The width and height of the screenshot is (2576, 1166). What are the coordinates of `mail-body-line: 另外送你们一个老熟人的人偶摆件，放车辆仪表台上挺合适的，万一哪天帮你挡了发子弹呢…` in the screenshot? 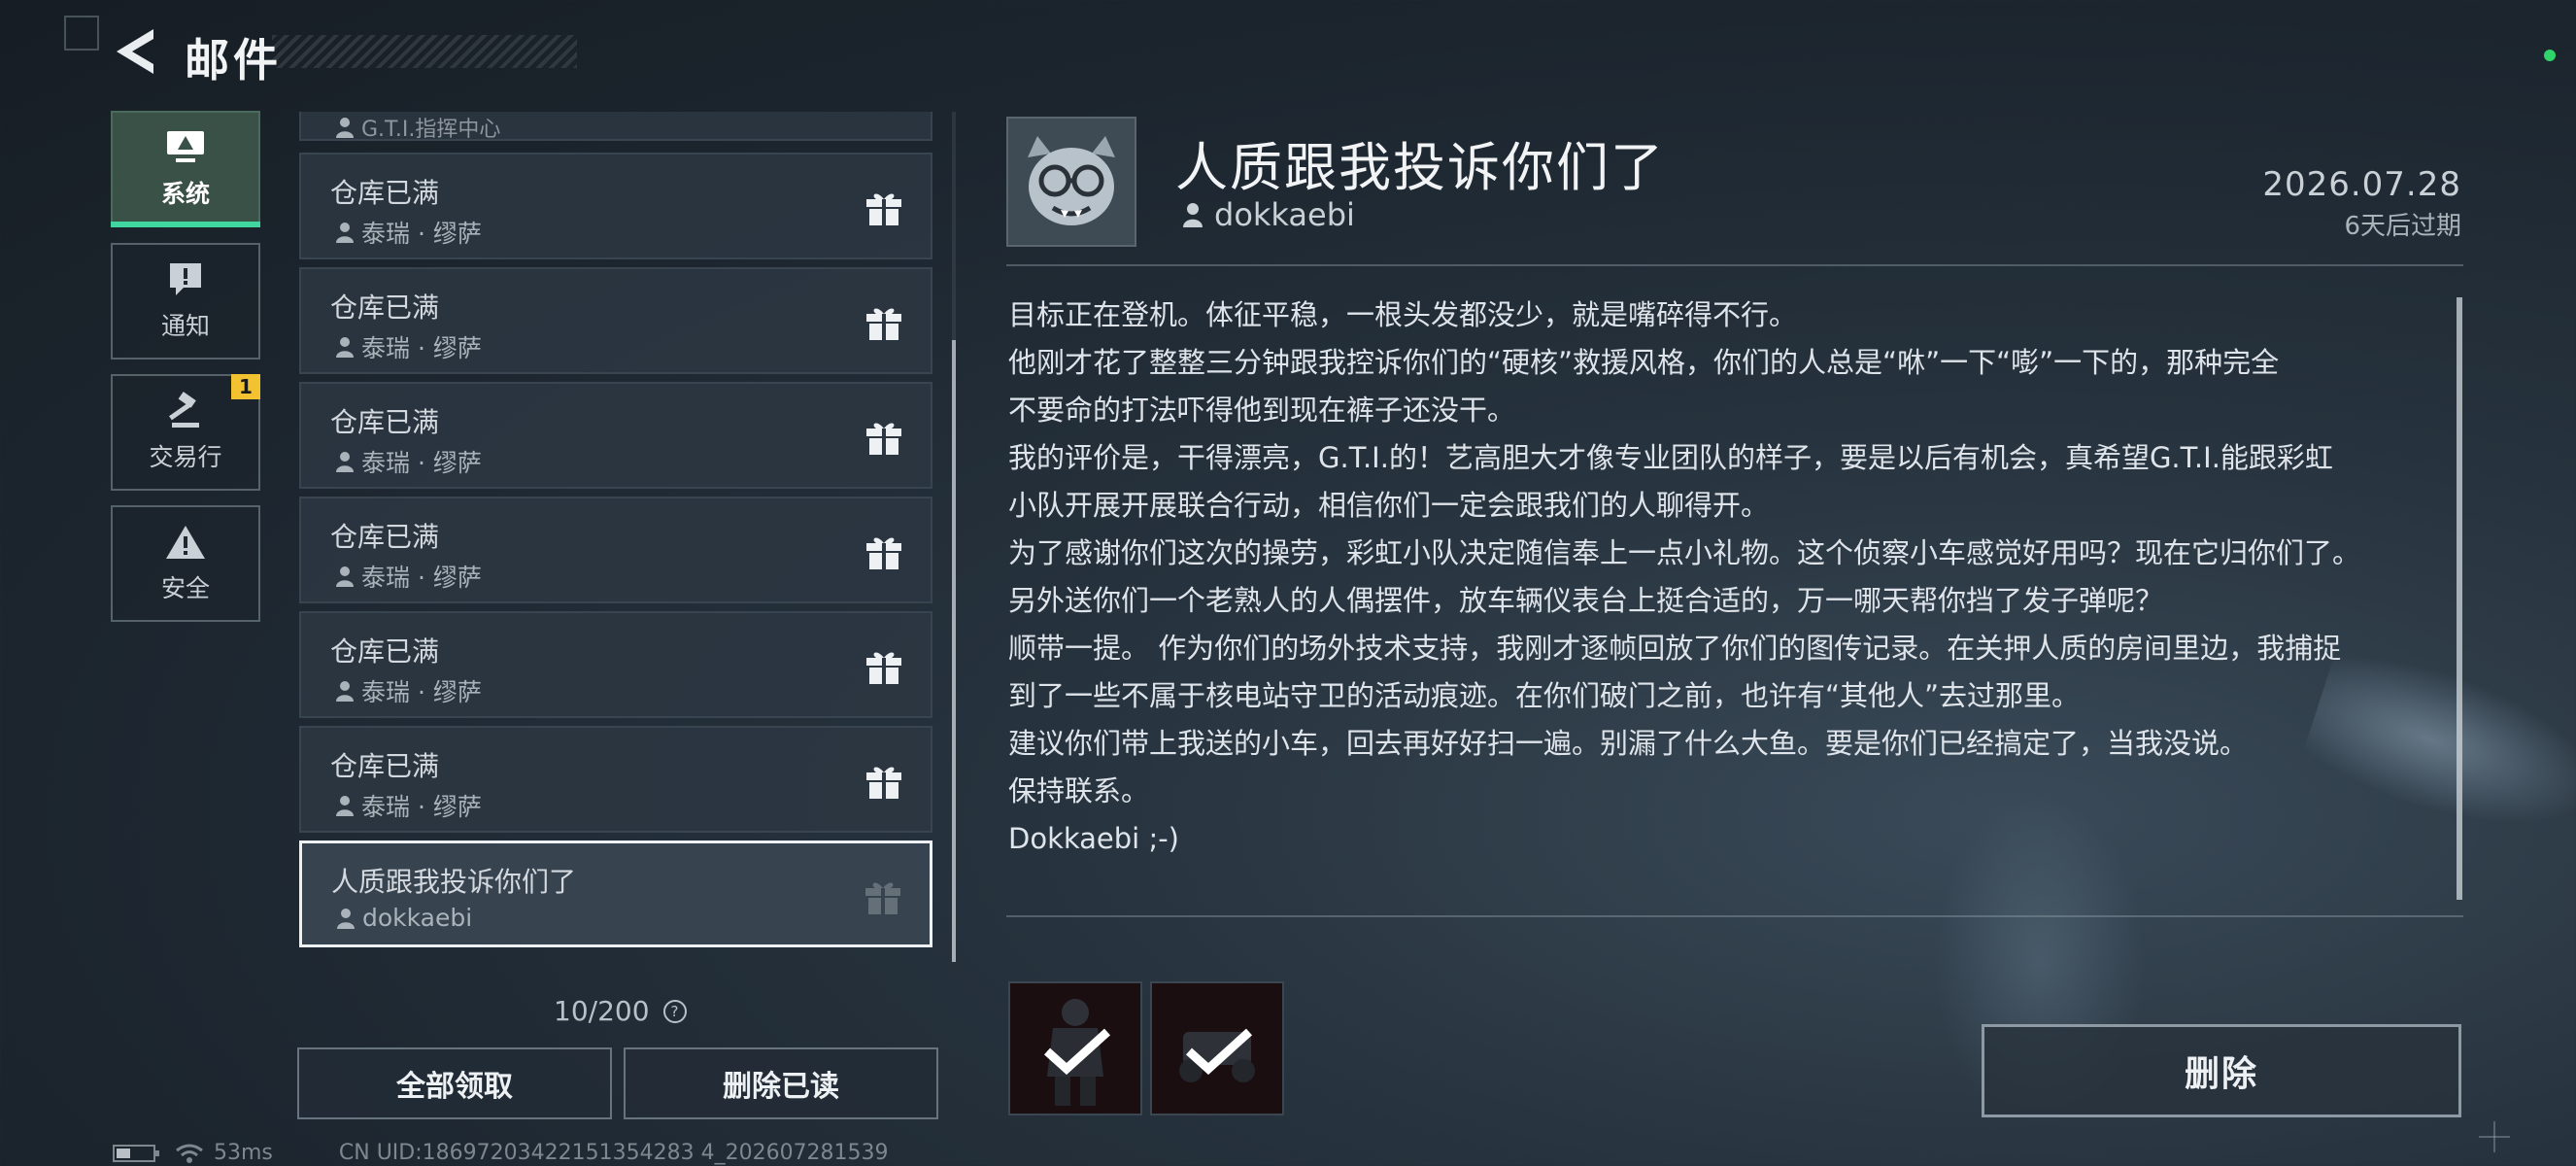 It's located at (1586, 600).